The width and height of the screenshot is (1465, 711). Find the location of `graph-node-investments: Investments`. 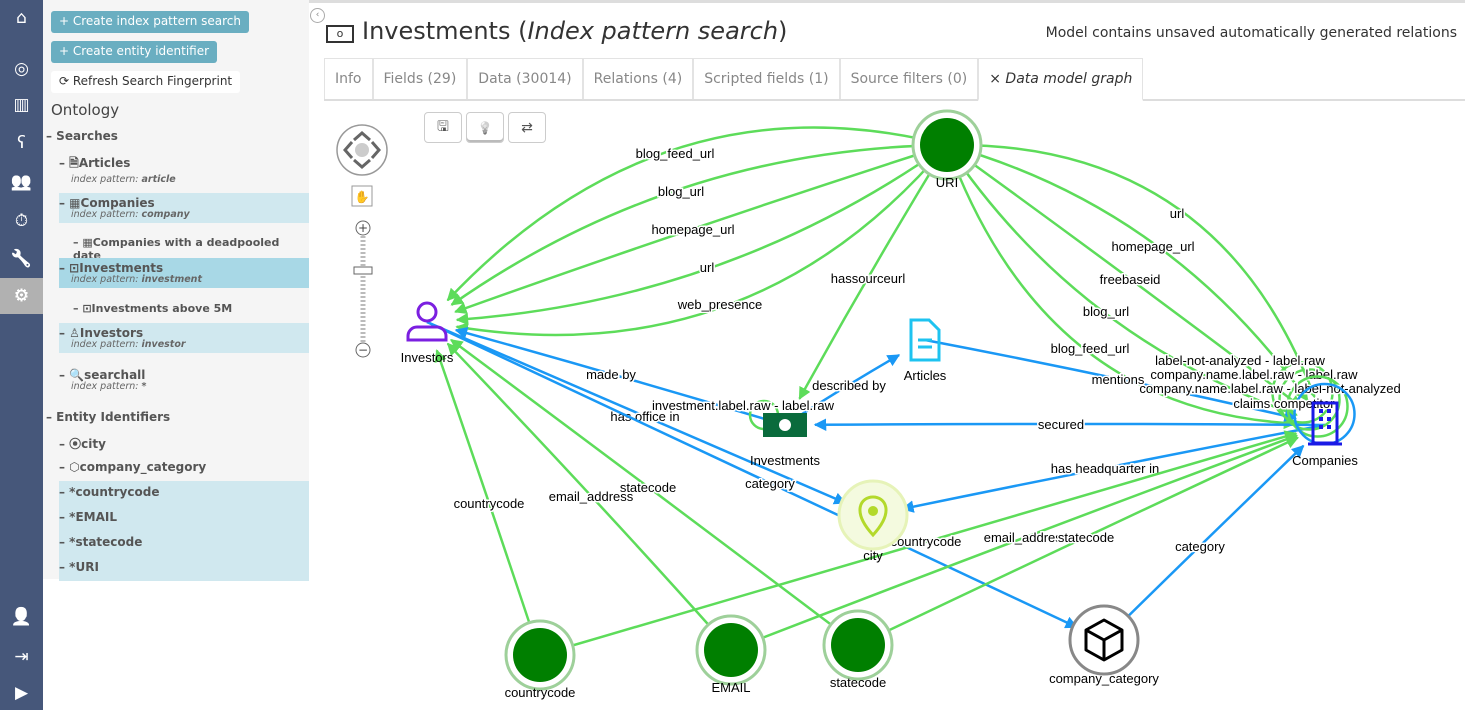

graph-node-investments: Investments is located at coordinates (785, 440).